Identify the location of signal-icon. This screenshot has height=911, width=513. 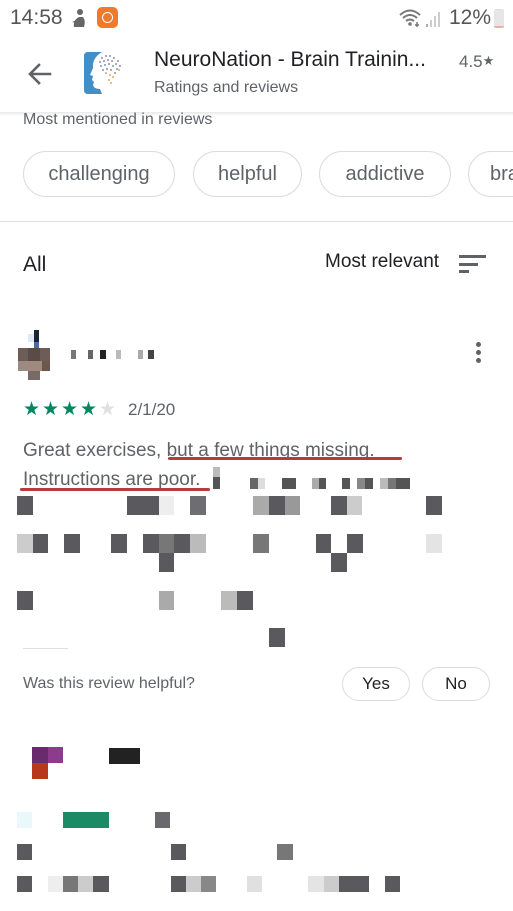
(433, 19).